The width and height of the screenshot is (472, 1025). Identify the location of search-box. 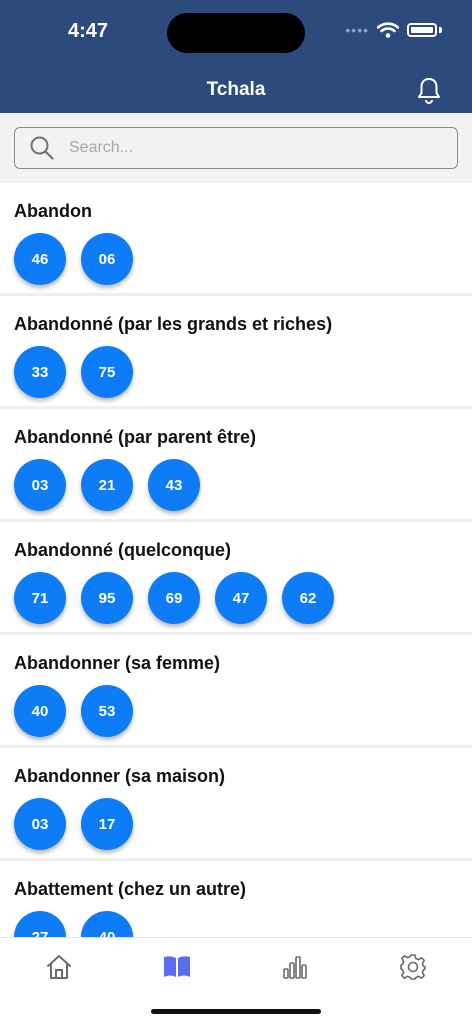
(236, 148).